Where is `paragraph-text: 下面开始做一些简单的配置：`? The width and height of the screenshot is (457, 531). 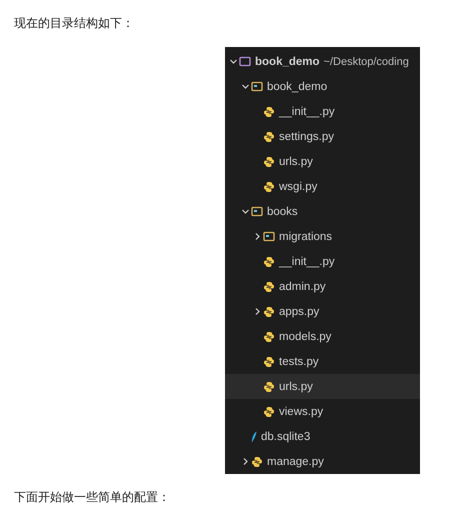
paragraph-text: 下面开始做一些简单的配置： is located at coordinates (92, 497).